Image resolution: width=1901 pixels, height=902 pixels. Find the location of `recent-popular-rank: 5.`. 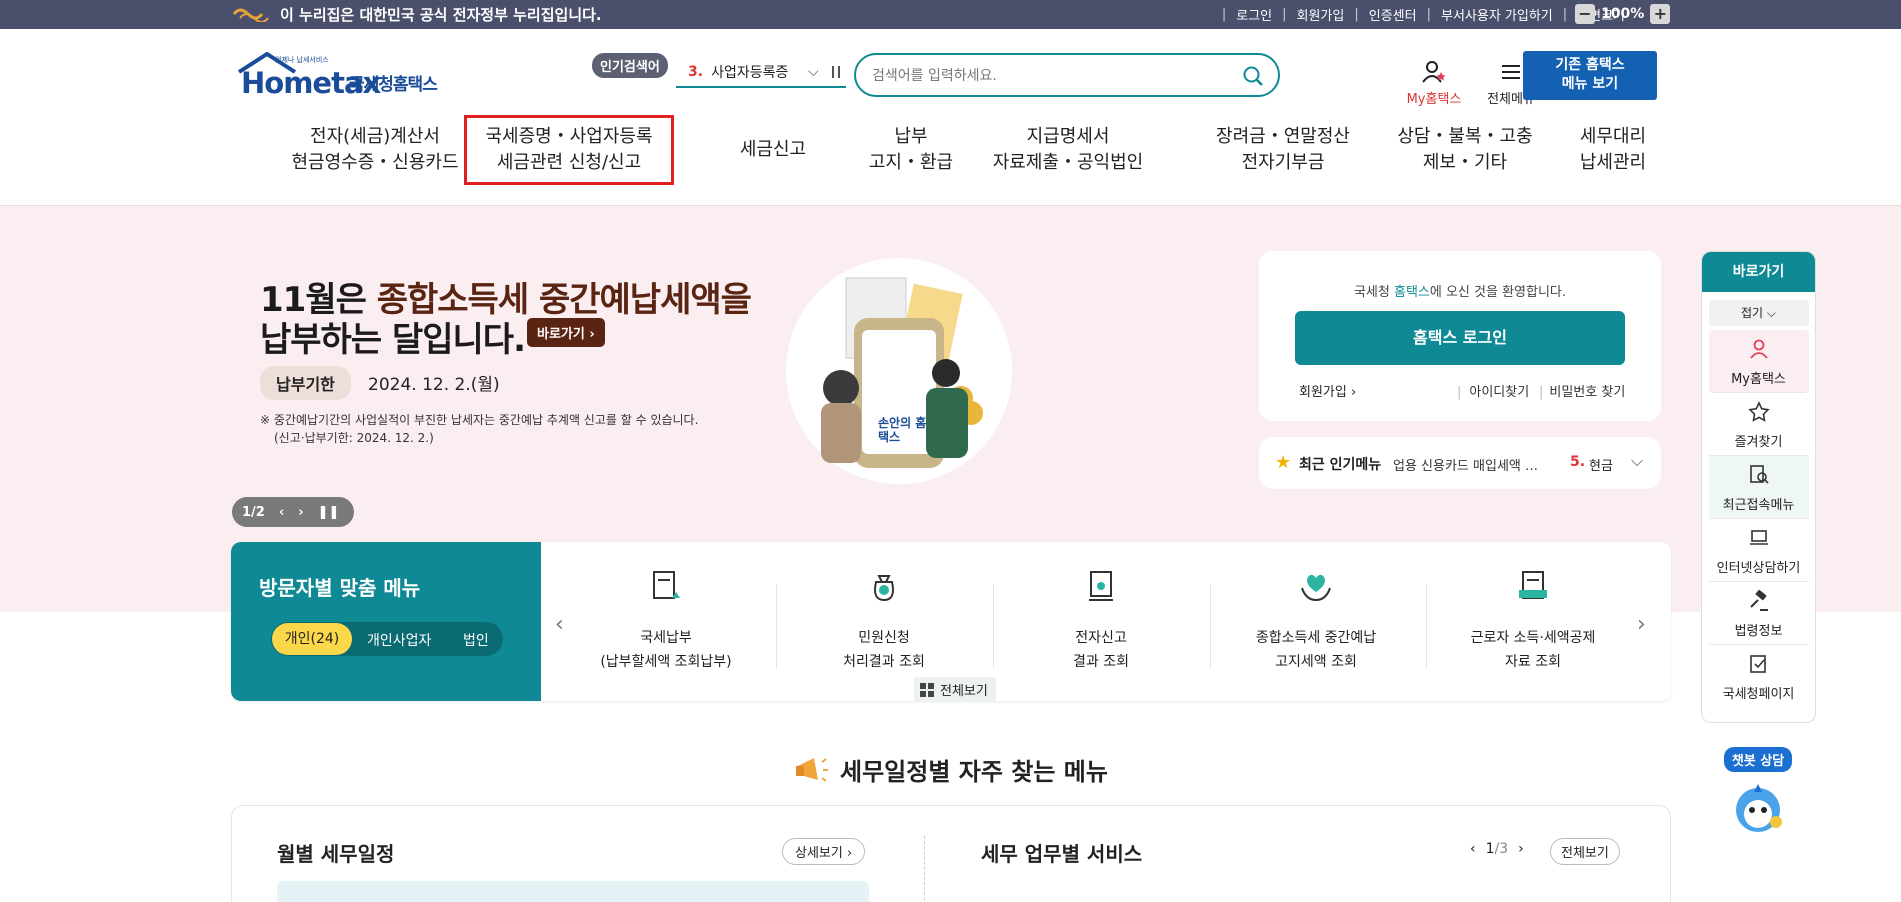

recent-popular-rank: 5. is located at coordinates (1578, 462).